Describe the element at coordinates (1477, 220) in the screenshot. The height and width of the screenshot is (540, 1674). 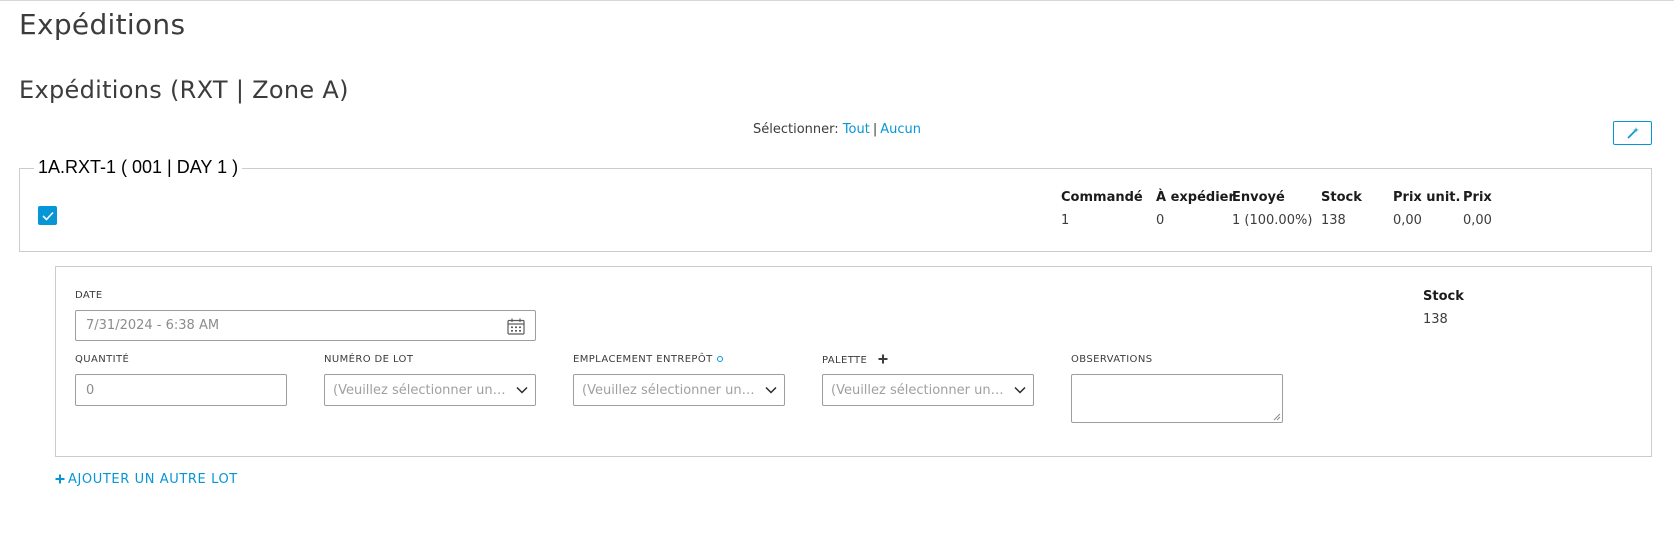
I see `col-value-price: 0,00` at that location.